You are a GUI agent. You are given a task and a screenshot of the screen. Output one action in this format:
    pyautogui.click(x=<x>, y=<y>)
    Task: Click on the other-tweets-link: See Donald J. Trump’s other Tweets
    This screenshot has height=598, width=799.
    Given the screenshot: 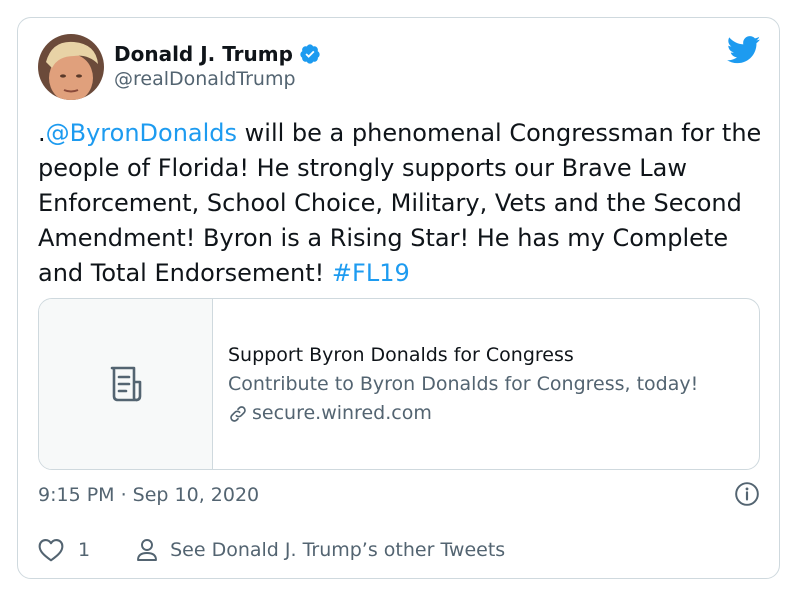 What is the action you would take?
    pyautogui.click(x=320, y=550)
    